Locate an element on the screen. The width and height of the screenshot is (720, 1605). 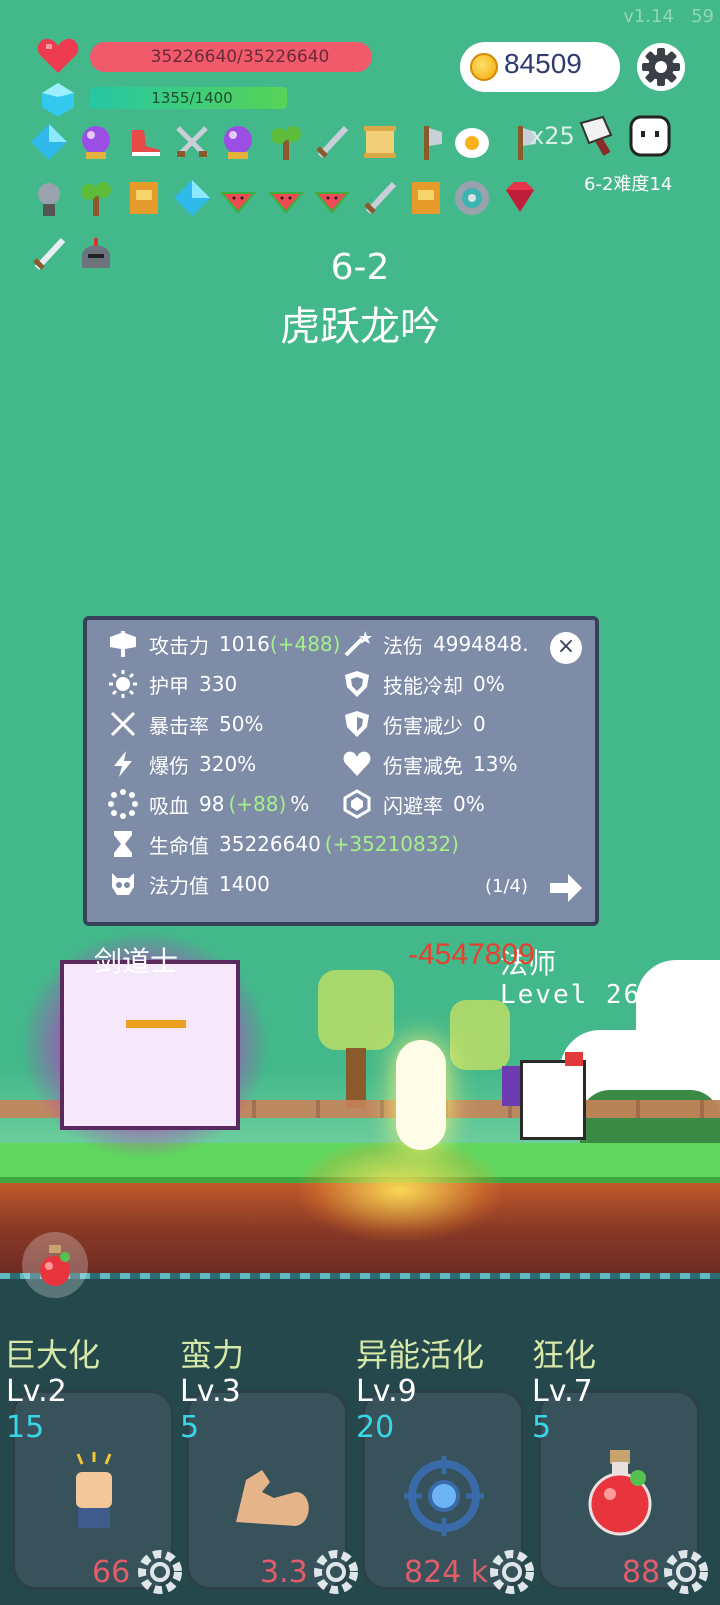
energy-blast is located at coordinates (421, 1095).